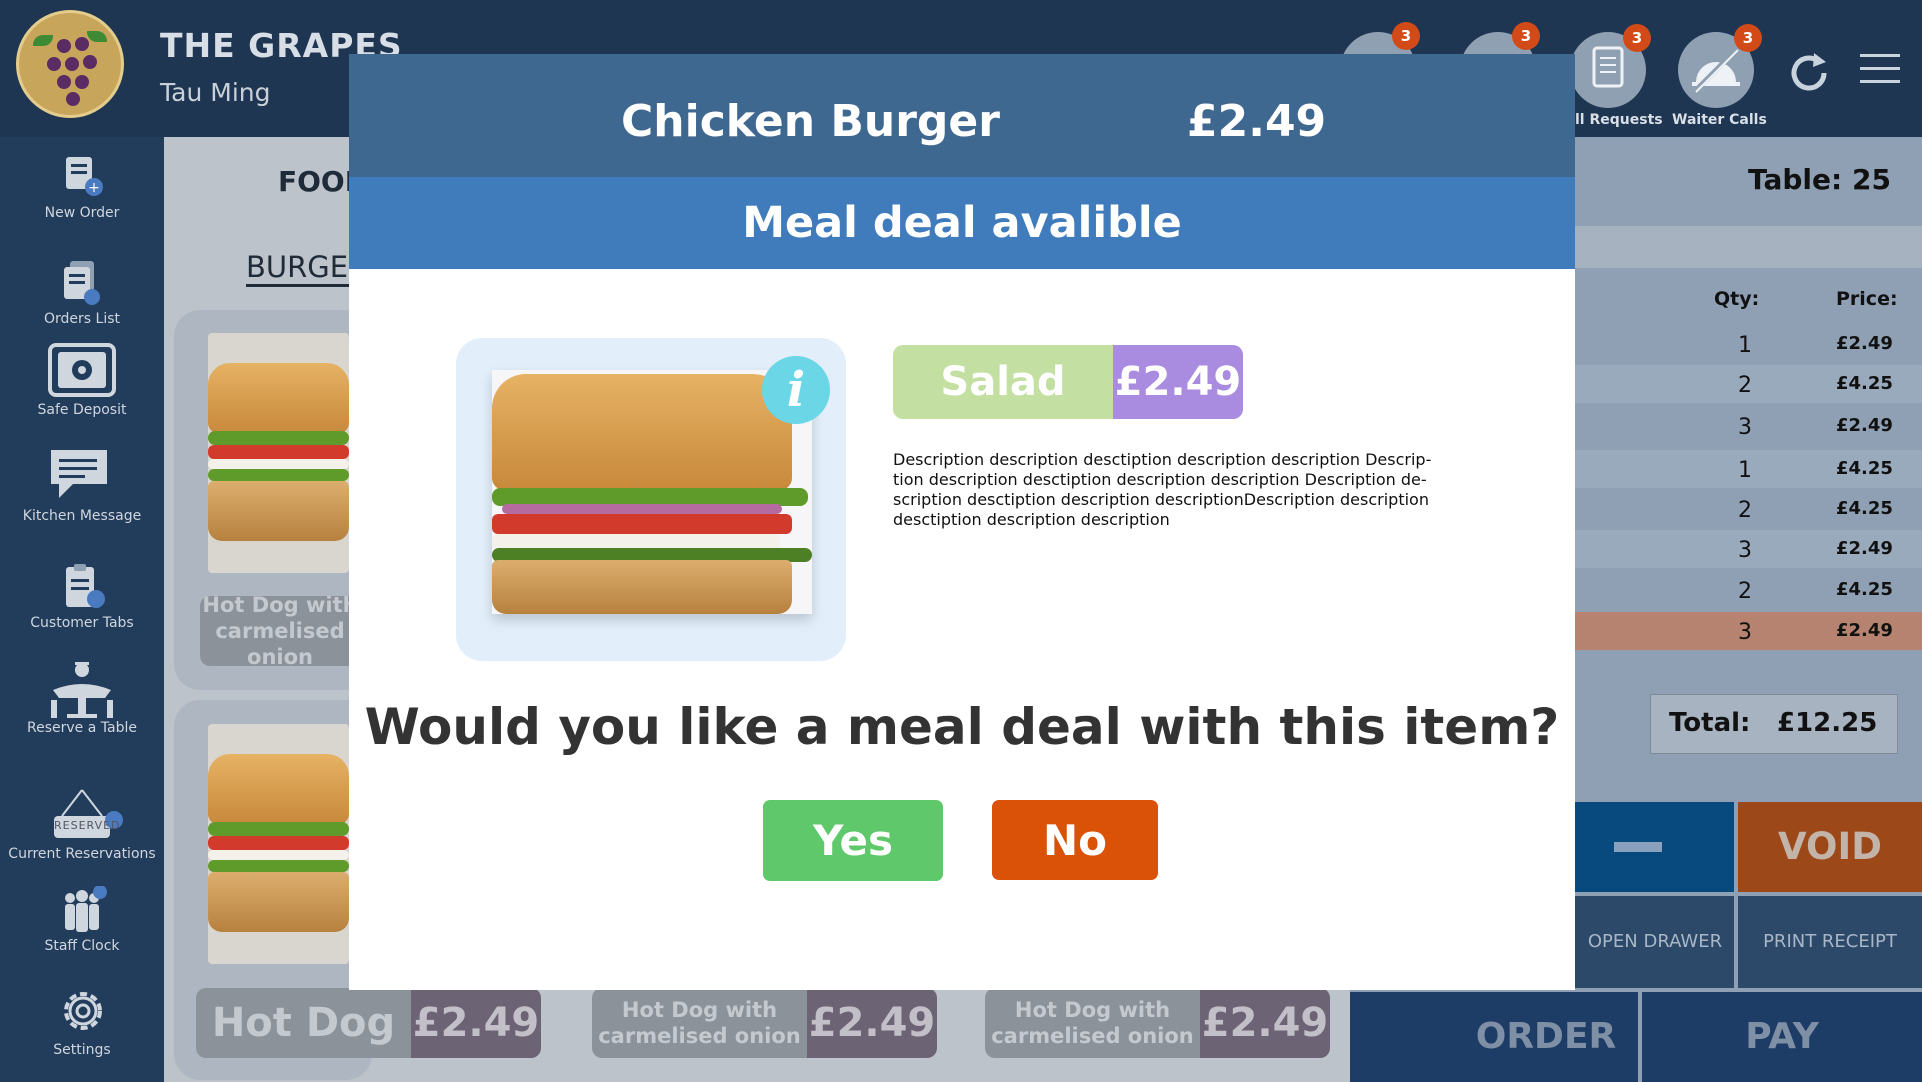 The width and height of the screenshot is (1922, 1082). Describe the element at coordinates (1637, 38) in the screenshot. I see `bill-requests-badge: 3` at that location.